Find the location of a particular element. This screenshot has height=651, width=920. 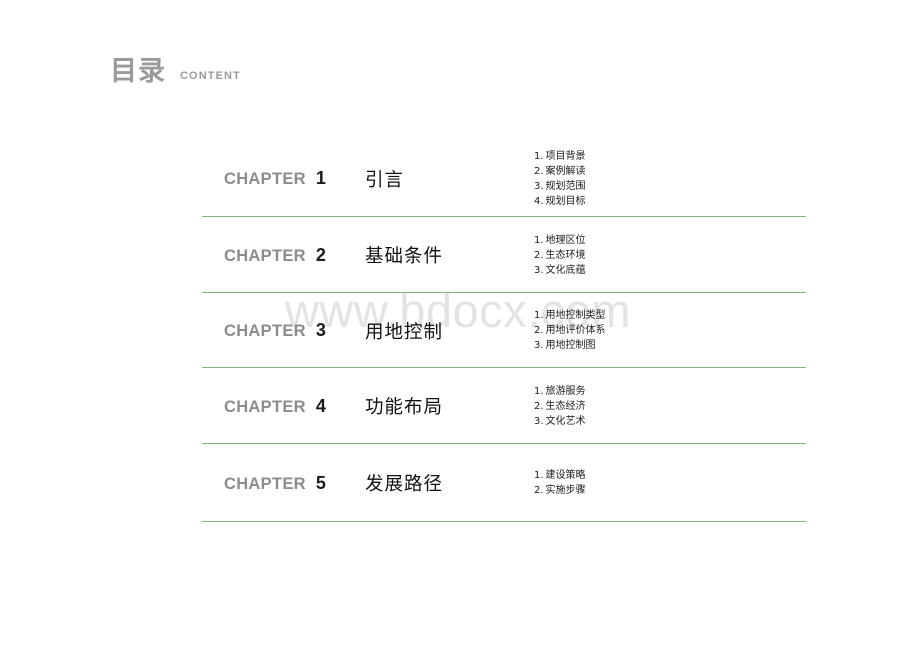

chapter-item-list: 1. 地理区位 2. 生态环境 3. 文化底蕴 is located at coordinates (664, 255).